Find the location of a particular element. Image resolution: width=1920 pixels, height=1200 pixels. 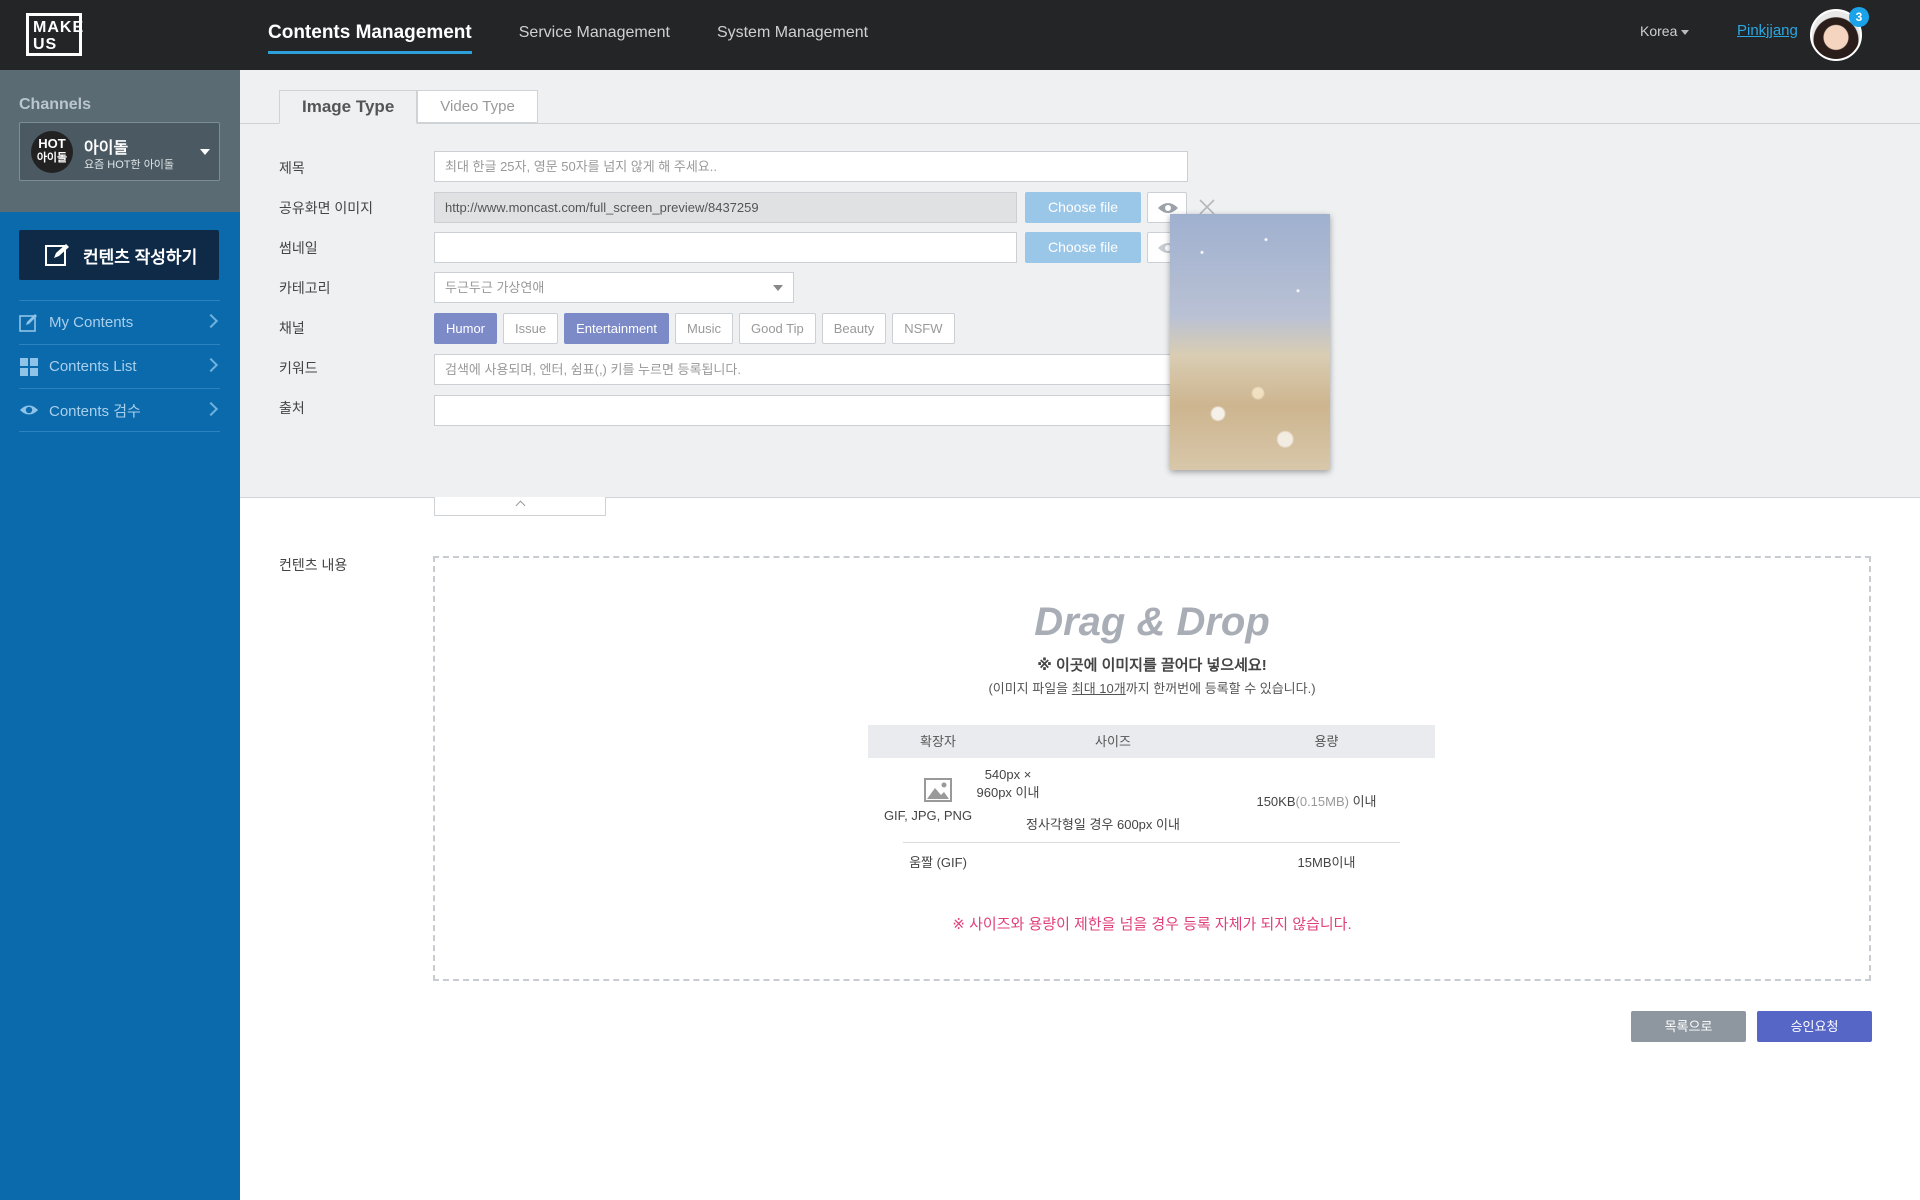

dropzone-title: Drag & Drop is located at coordinates (1152, 622).